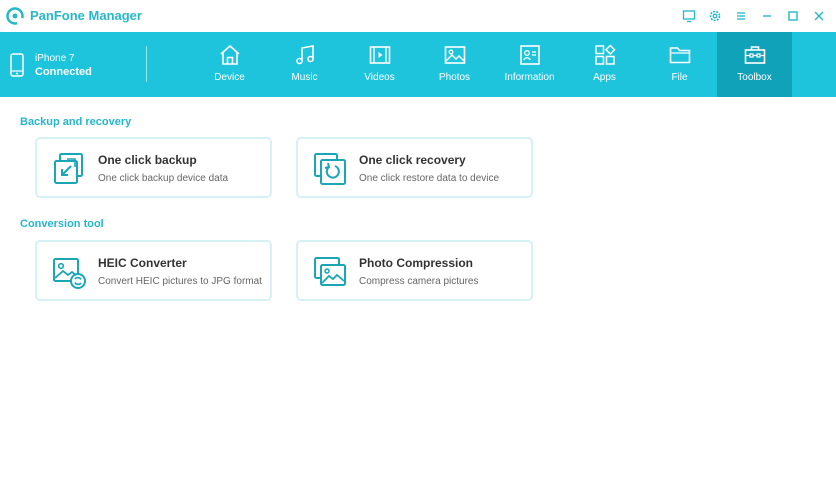  I want to click on home-icon, so click(229, 54).